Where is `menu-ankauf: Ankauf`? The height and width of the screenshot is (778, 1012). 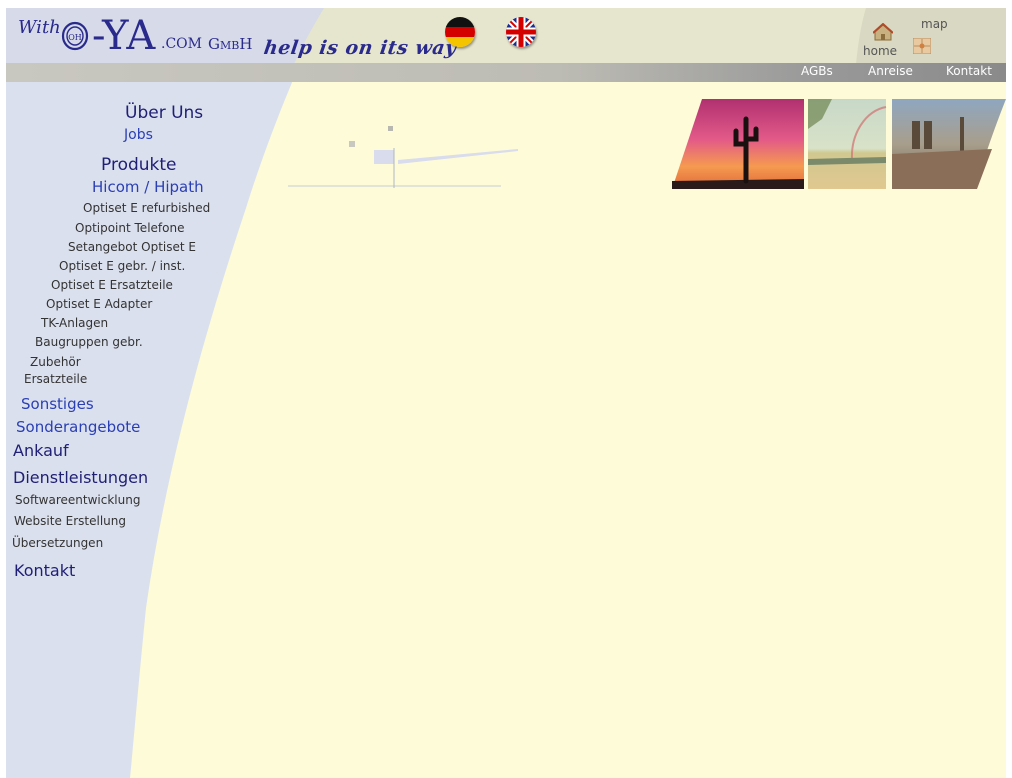
menu-ankauf: Ankauf is located at coordinates (41, 450).